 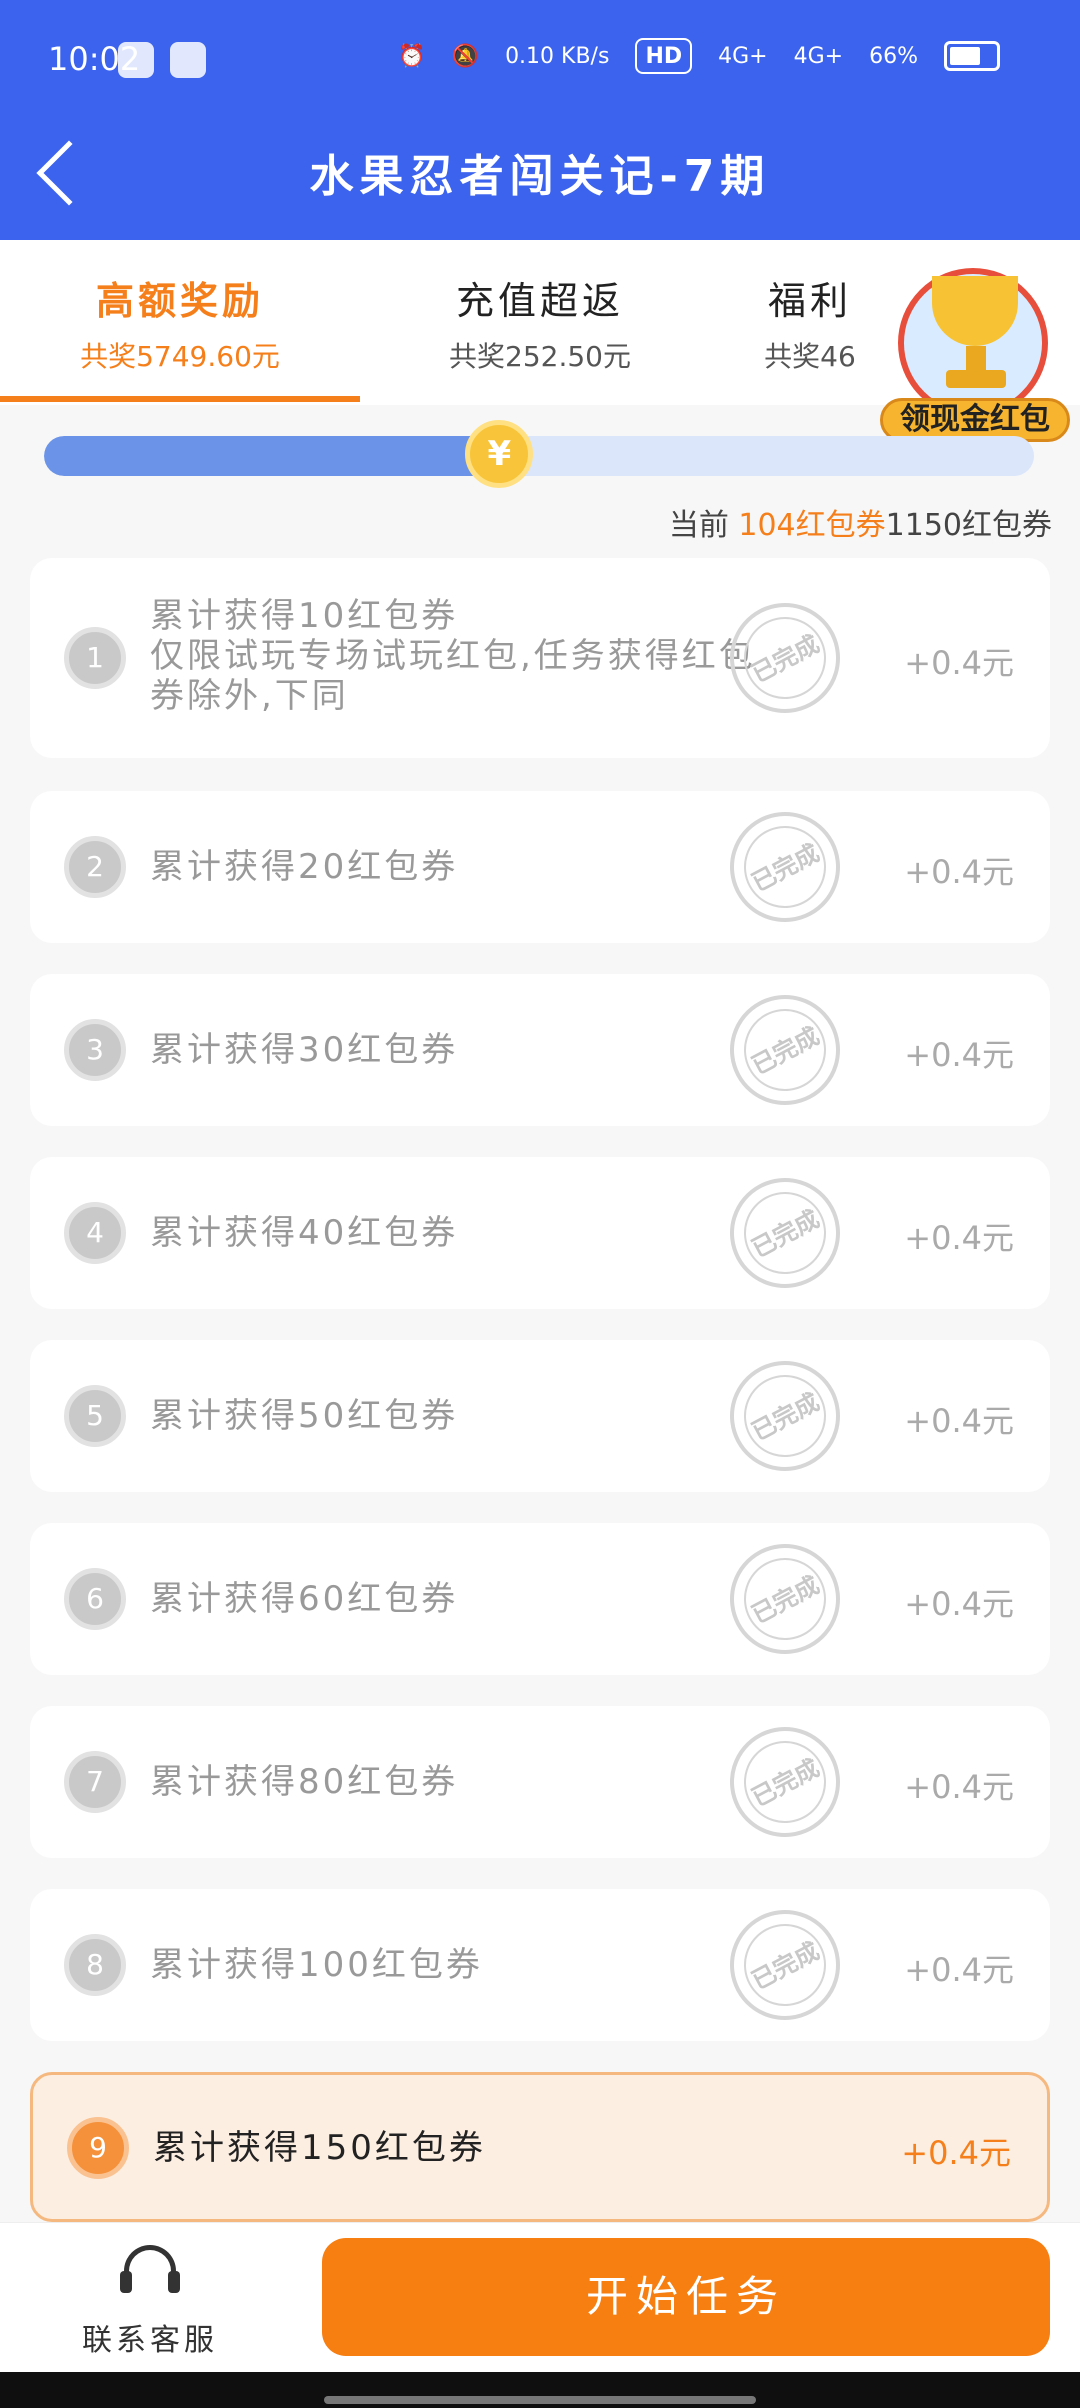 What do you see at coordinates (809, 301) in the screenshot?
I see `tab-label: 福利` at bounding box center [809, 301].